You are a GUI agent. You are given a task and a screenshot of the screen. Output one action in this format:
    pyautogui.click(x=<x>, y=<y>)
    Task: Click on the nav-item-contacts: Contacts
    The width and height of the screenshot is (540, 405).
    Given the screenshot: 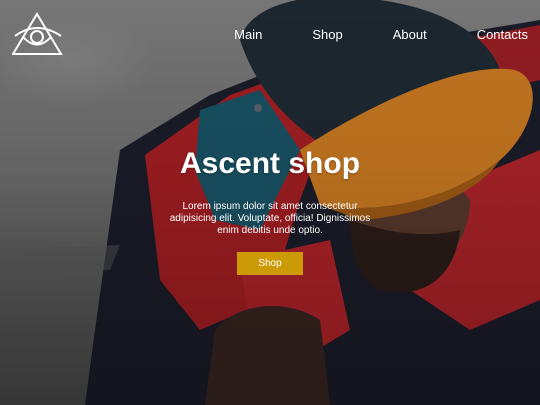 What is the action you would take?
    pyautogui.click(x=502, y=35)
    